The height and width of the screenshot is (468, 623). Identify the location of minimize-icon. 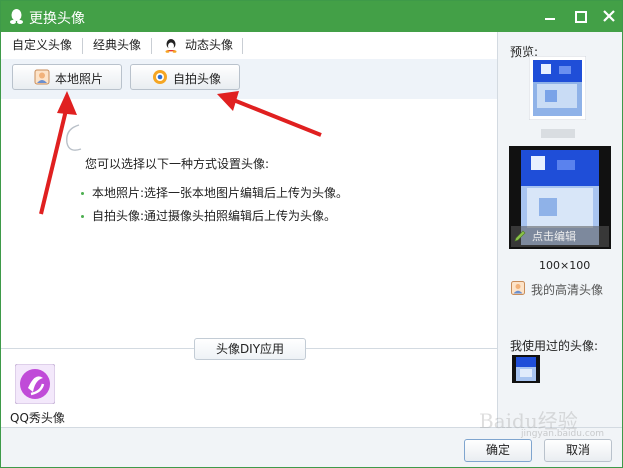
(550, 19).